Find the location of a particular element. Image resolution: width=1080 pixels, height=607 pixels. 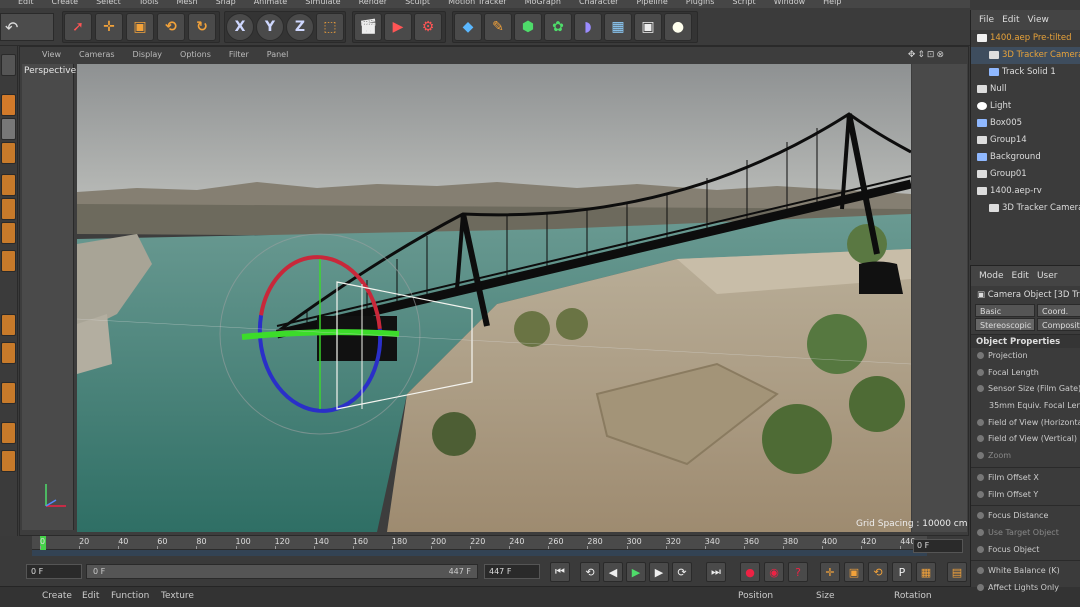

previous-frame-button: ◀ is located at coordinates (613, 572).